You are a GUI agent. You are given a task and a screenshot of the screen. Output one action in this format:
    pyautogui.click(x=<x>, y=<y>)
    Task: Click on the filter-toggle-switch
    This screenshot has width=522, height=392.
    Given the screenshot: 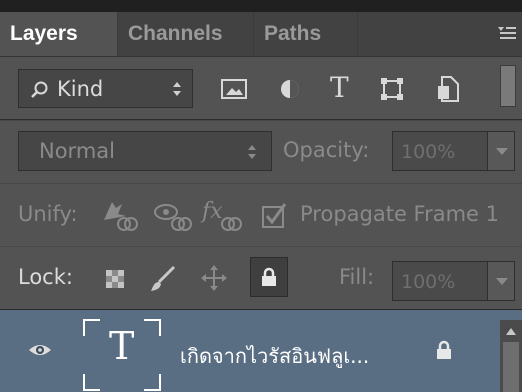 What is the action you would take?
    pyautogui.click(x=508, y=86)
    